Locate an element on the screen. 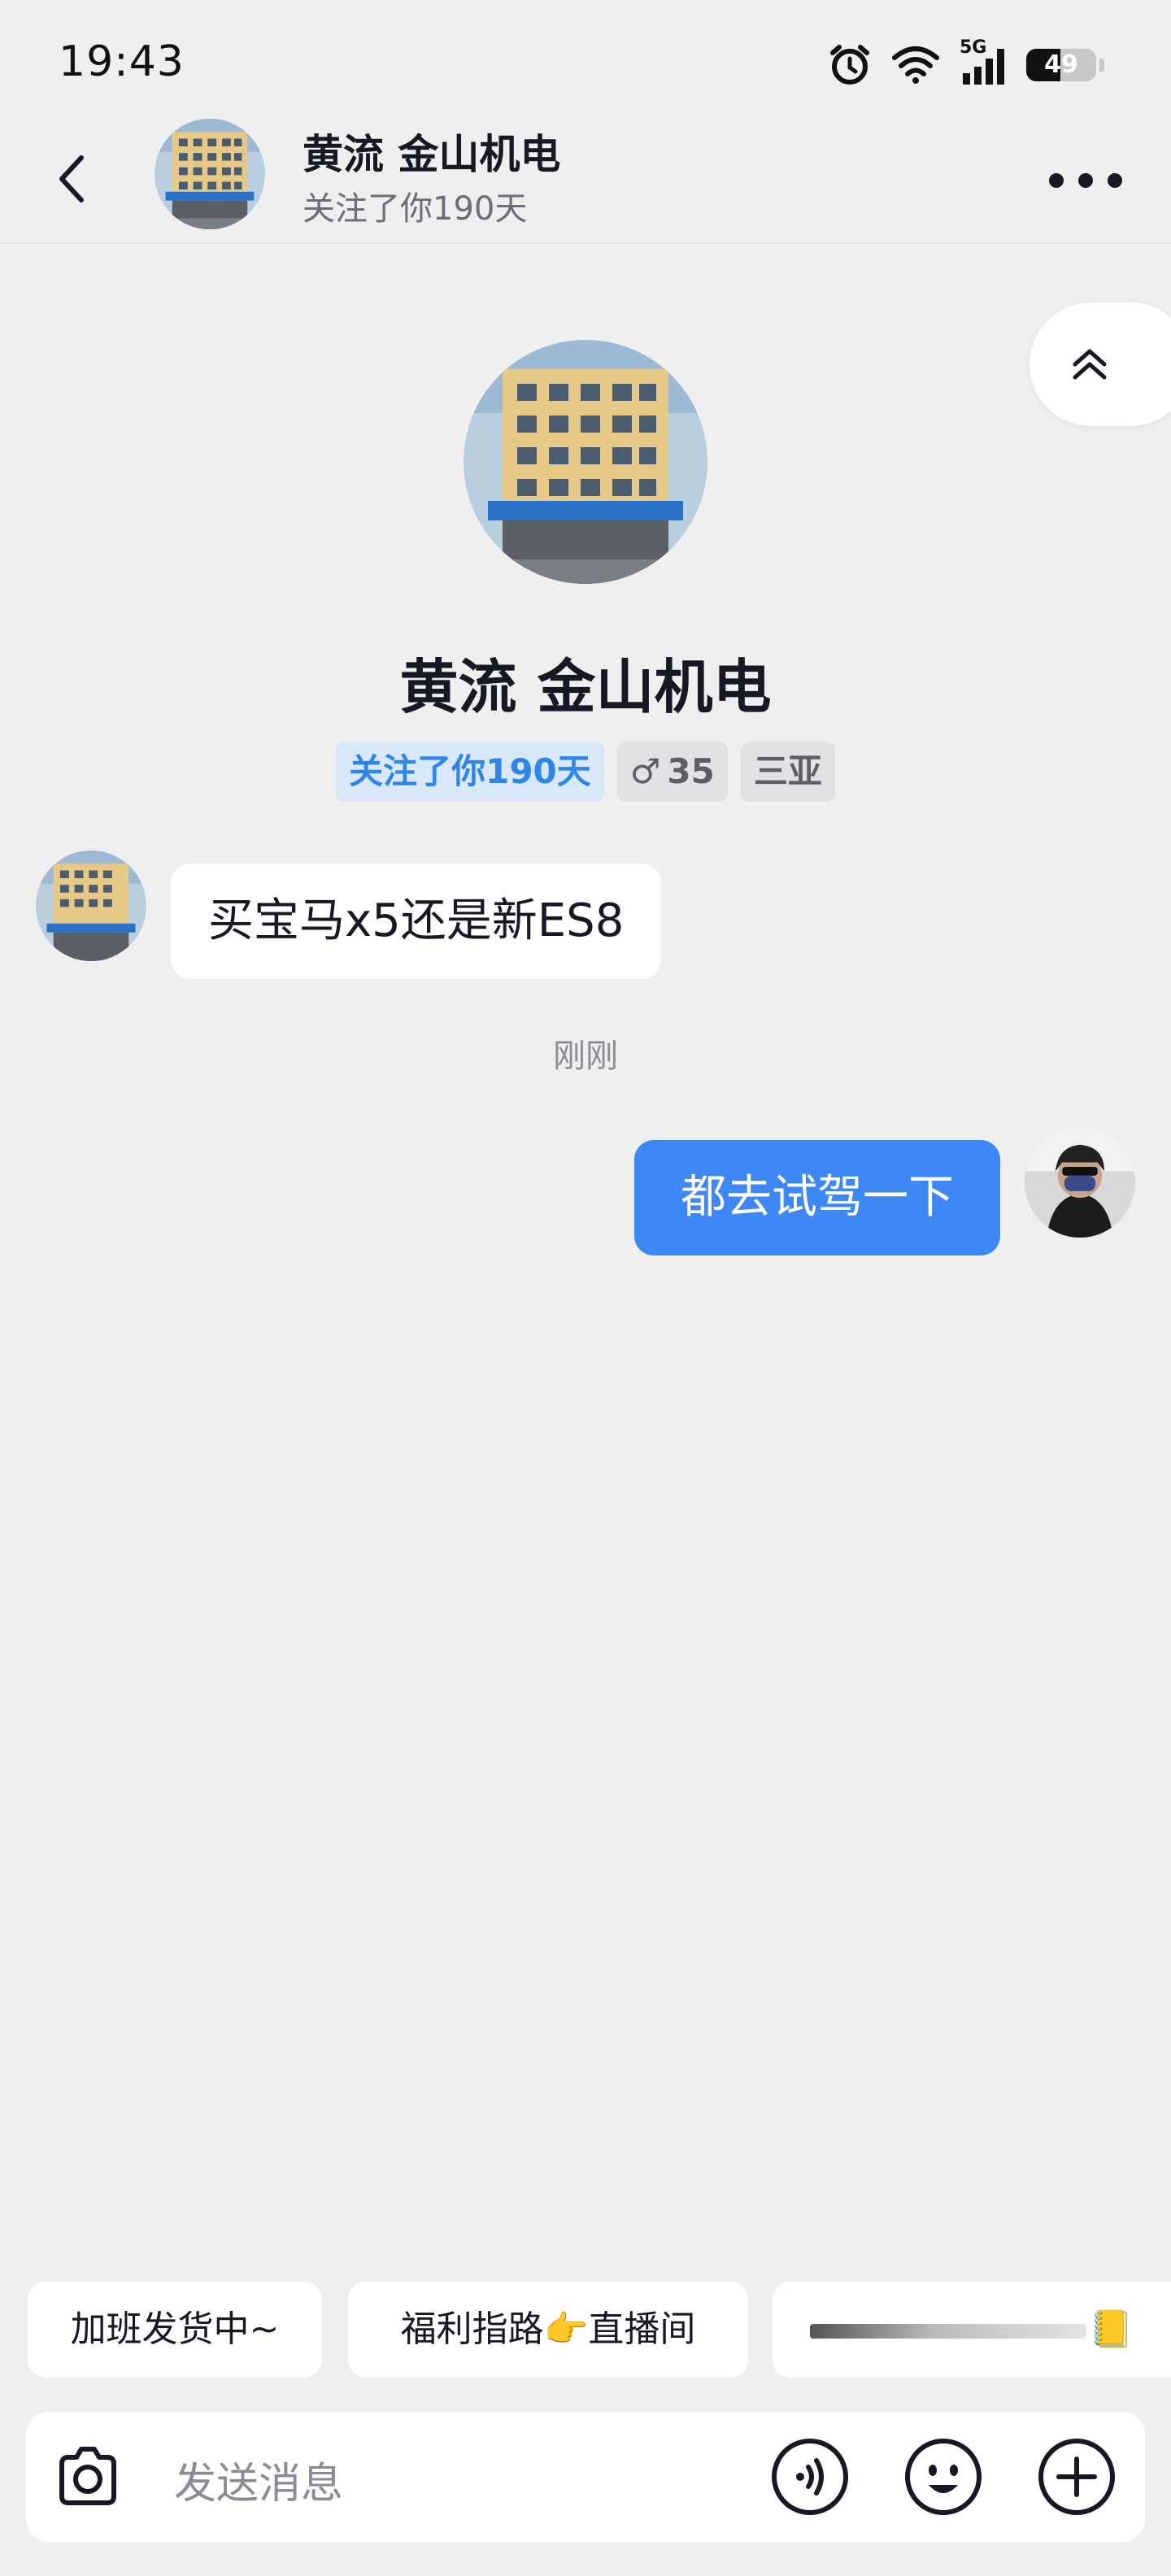 The width and height of the screenshot is (1171, 2576). camera-button is located at coordinates (87, 2477).